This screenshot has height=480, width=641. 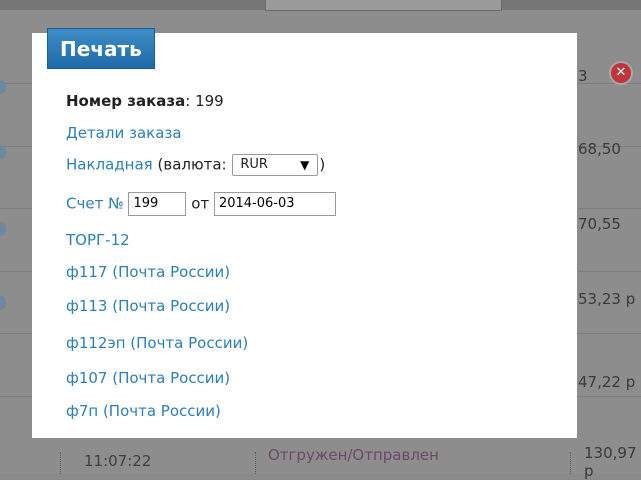 I want to click on torg12-link: ТОРГ-12, so click(x=98, y=240).